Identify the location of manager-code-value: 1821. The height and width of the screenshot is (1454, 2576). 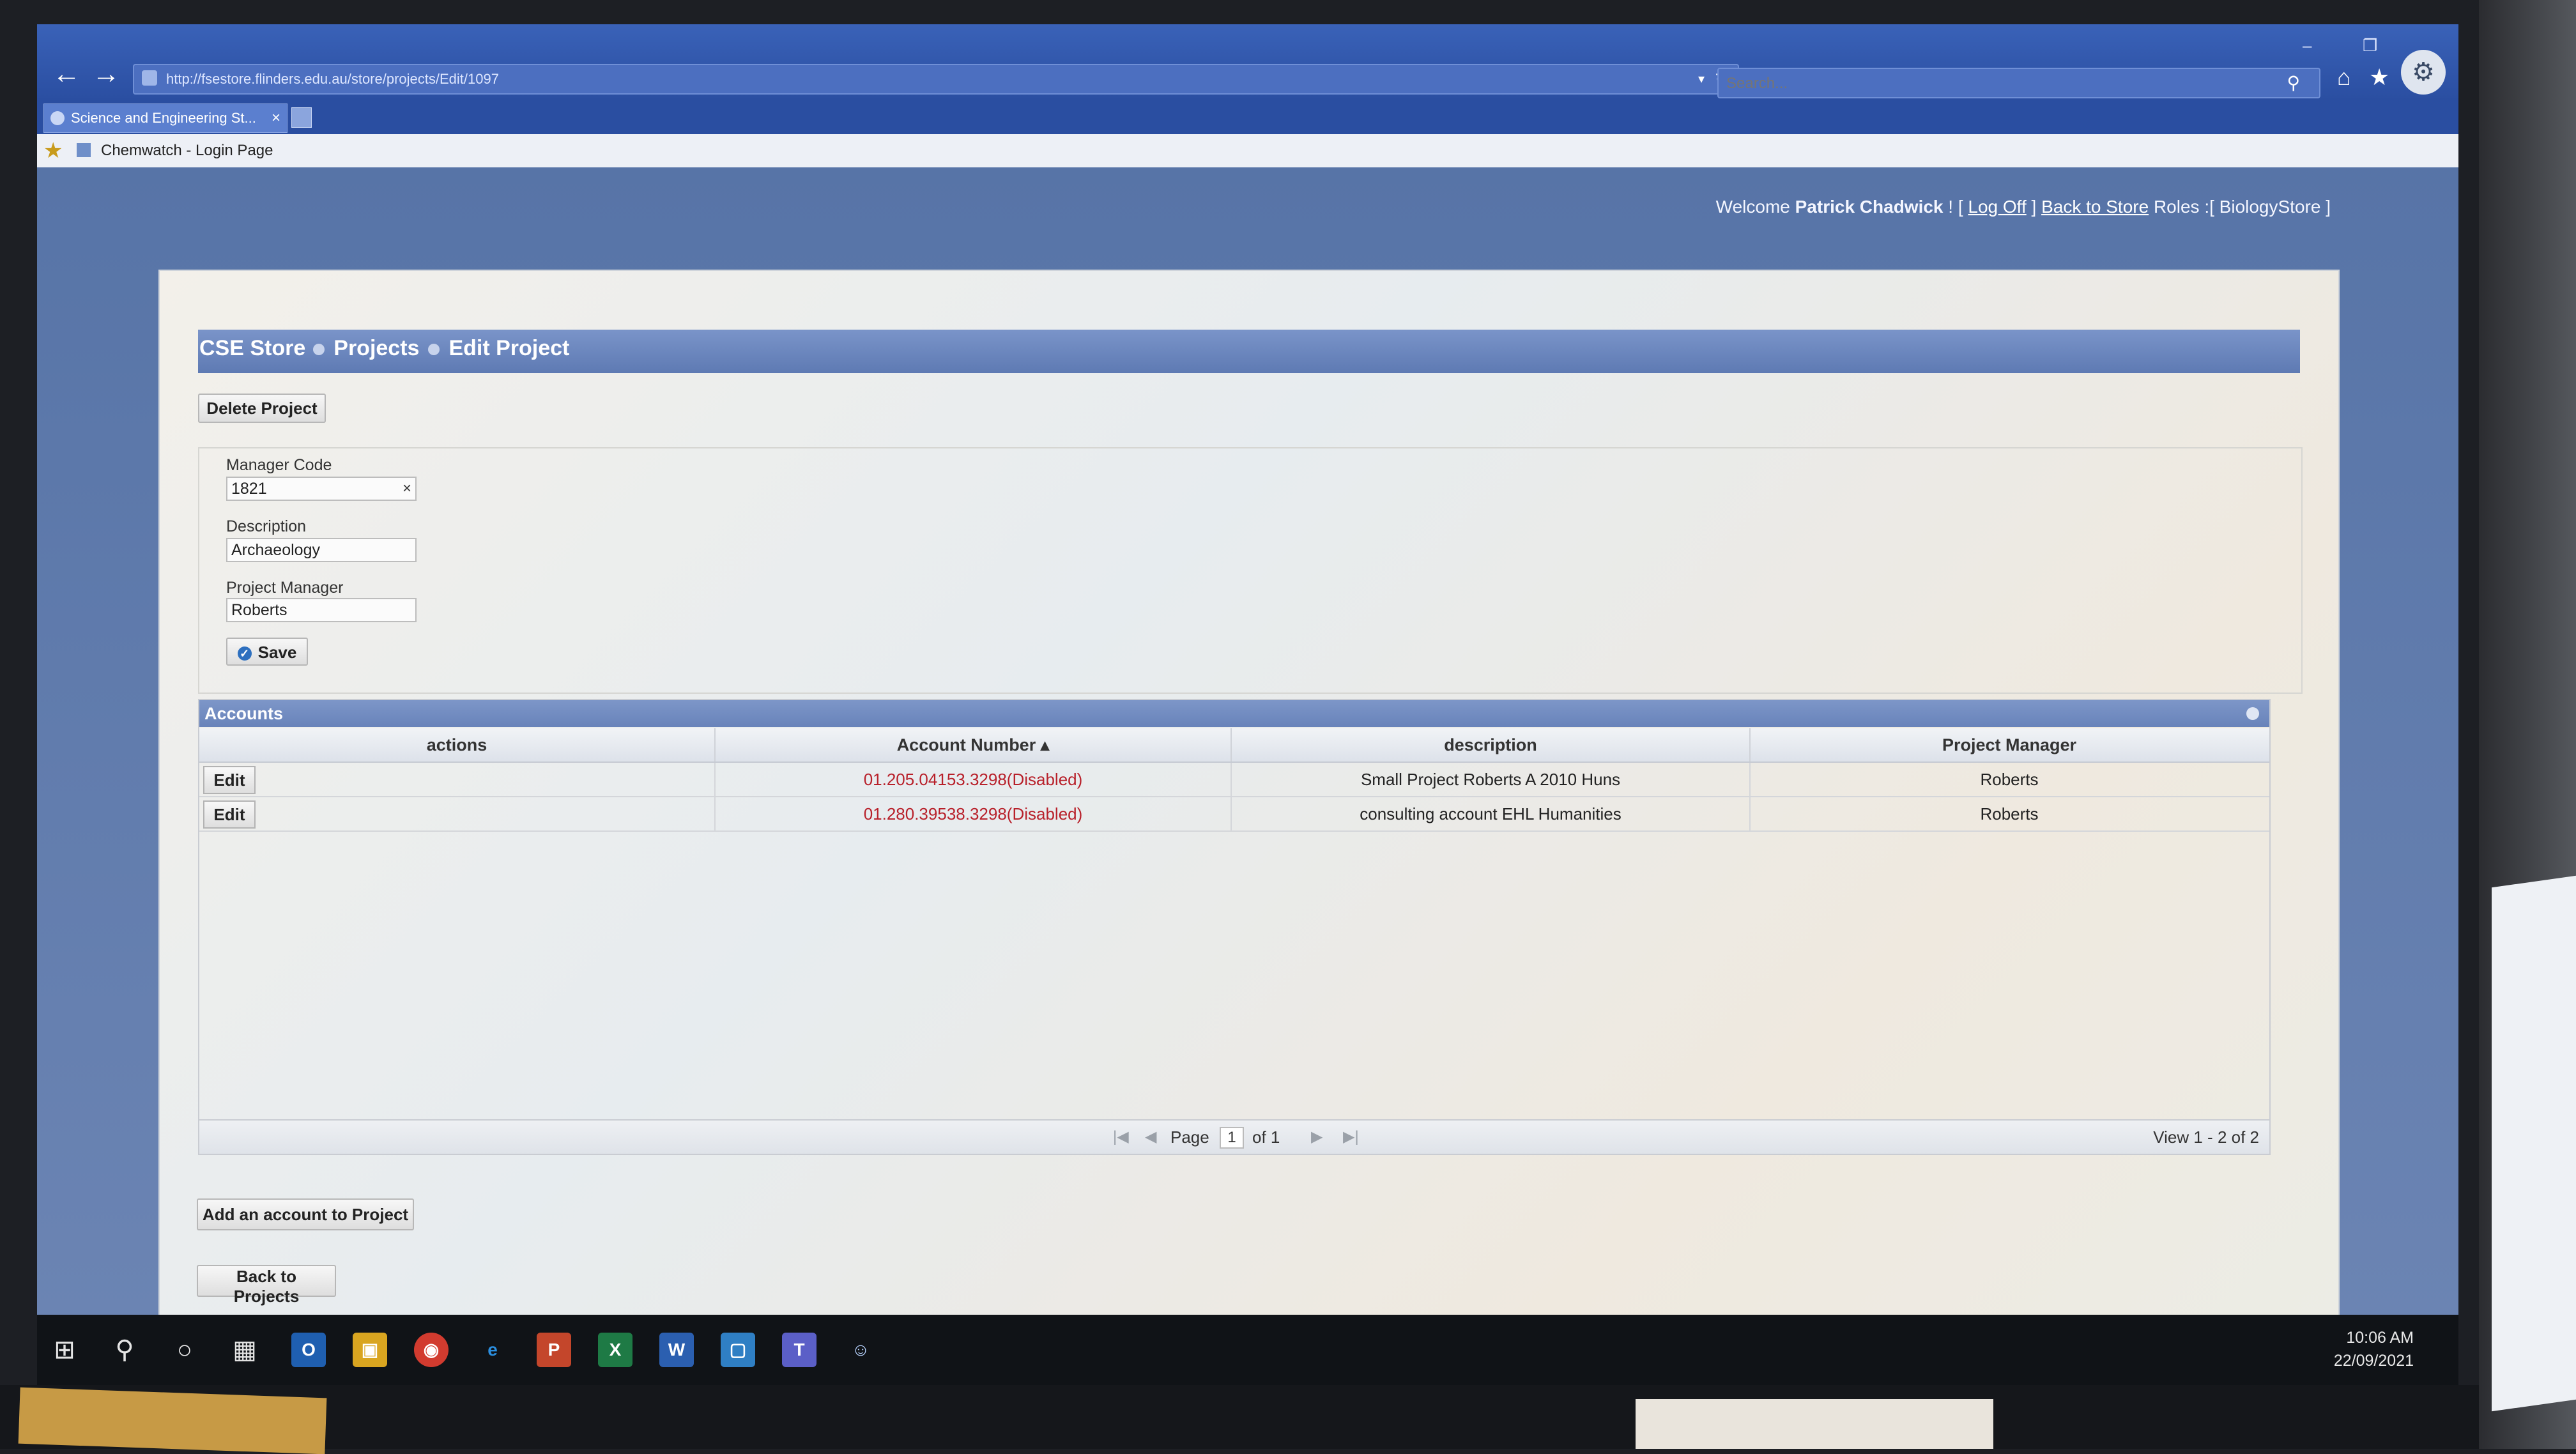
(249, 489).